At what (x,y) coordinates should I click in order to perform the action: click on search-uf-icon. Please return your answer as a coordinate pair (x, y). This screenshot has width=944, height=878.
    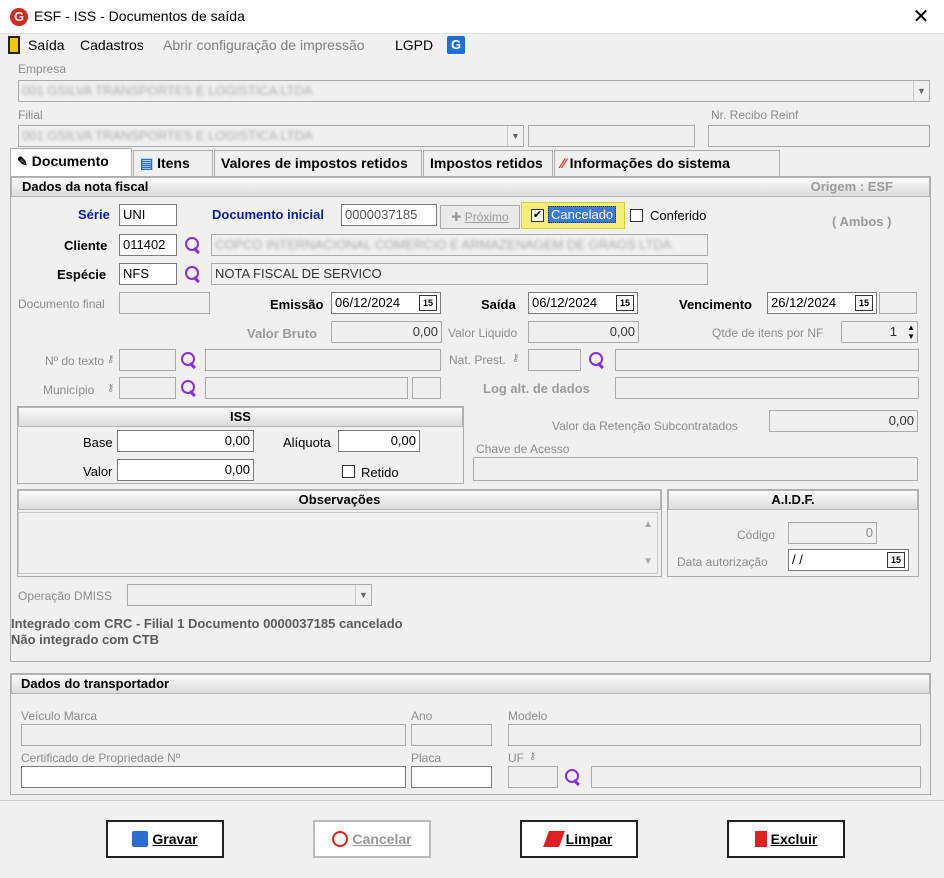
    Looking at the image, I should click on (573, 777).